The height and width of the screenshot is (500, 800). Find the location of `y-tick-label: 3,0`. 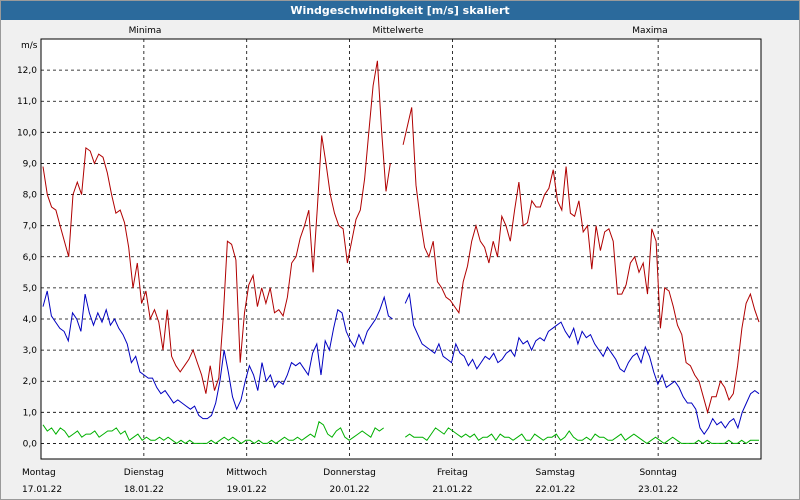

y-tick-label: 3,0 is located at coordinates (30, 351).